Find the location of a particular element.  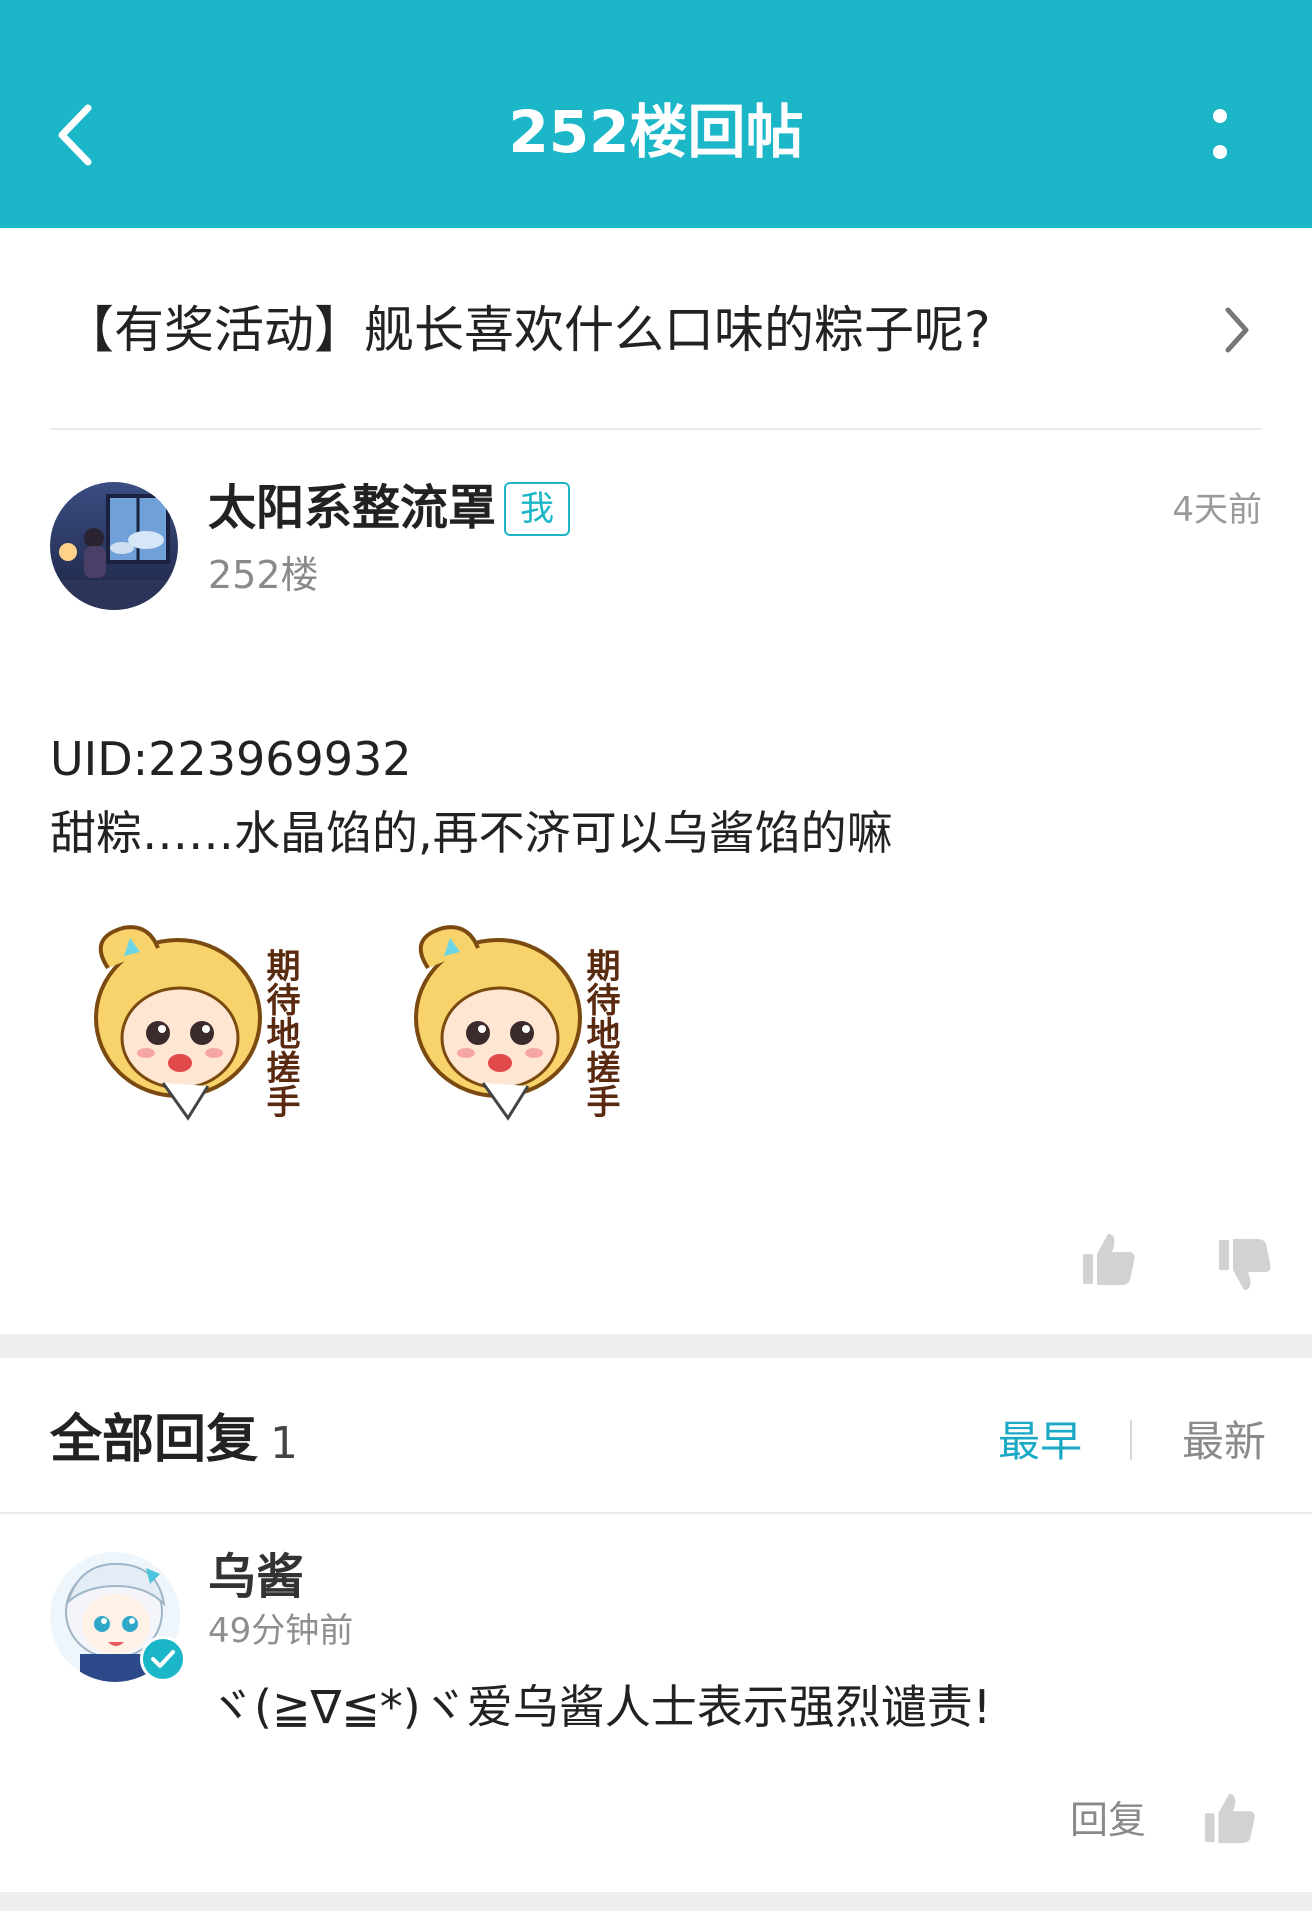

post-content-line: 甜粽……水晶馅的,再不济可以乌酱馅的嘛 is located at coordinates (471, 833).